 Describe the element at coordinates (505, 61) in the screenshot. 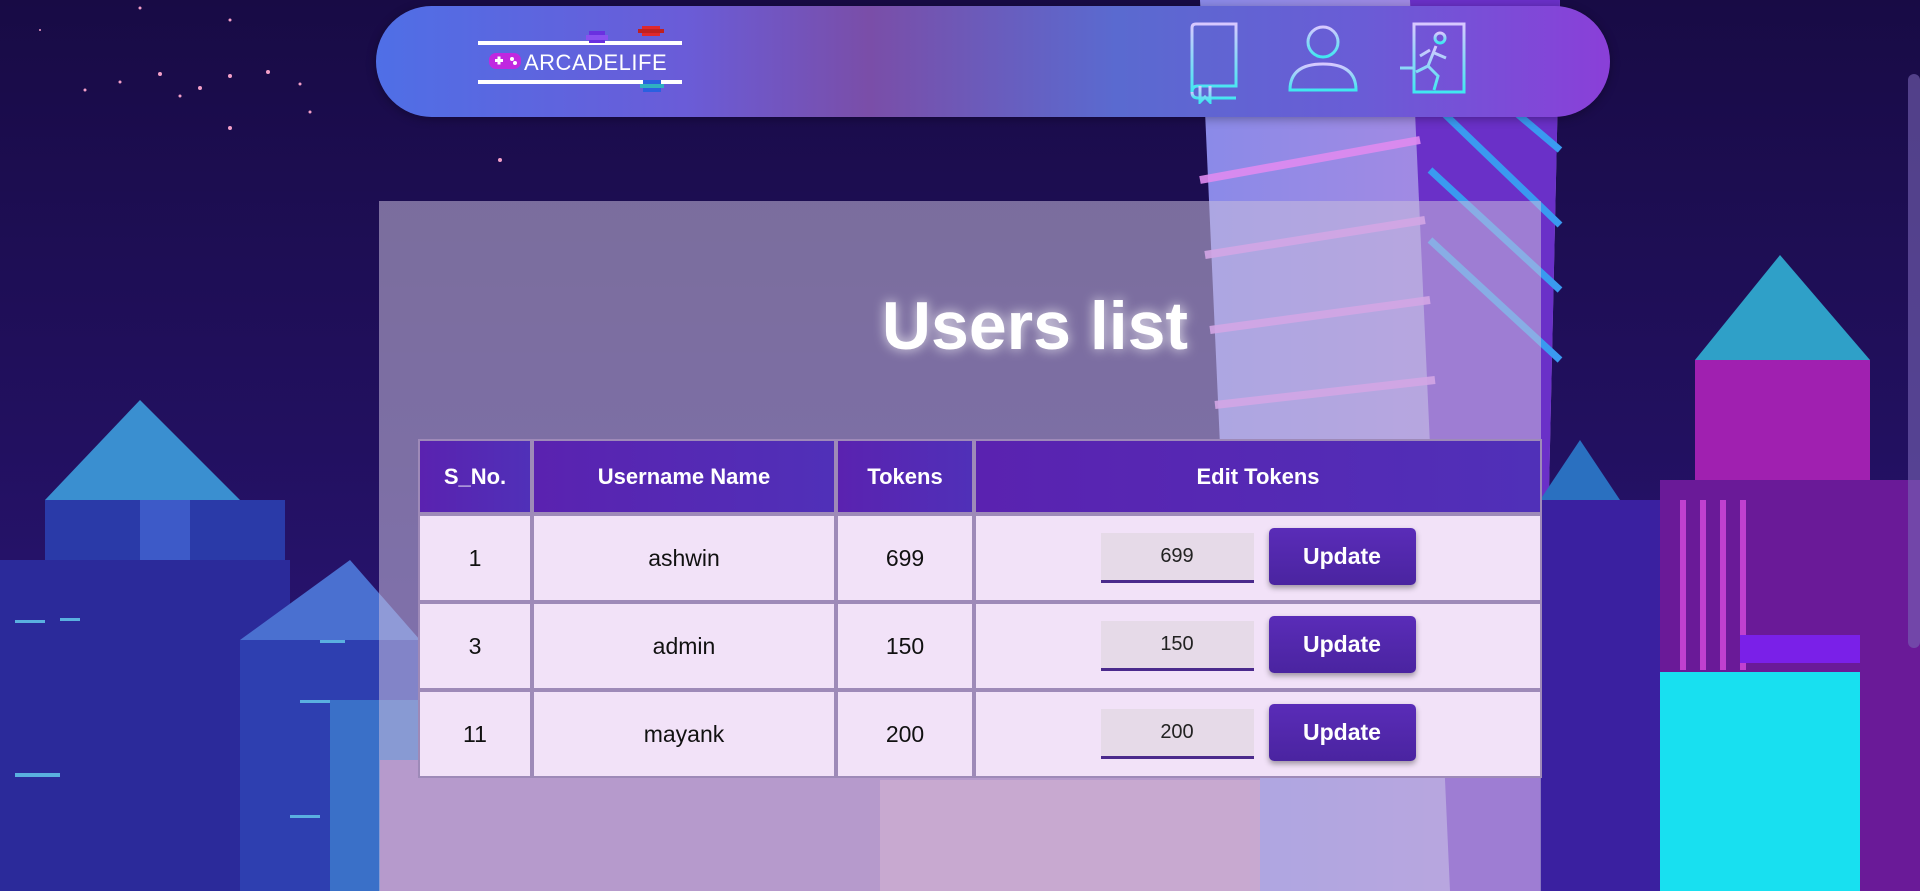

I see `gamepad-icon` at that location.